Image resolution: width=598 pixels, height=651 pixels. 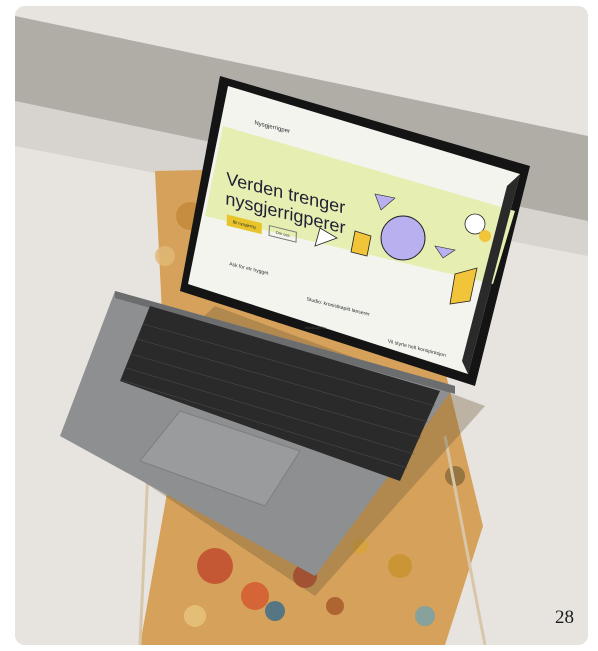 I want to click on section-title-2: Studio: kronistkapitt lanserer, so click(x=338, y=307).